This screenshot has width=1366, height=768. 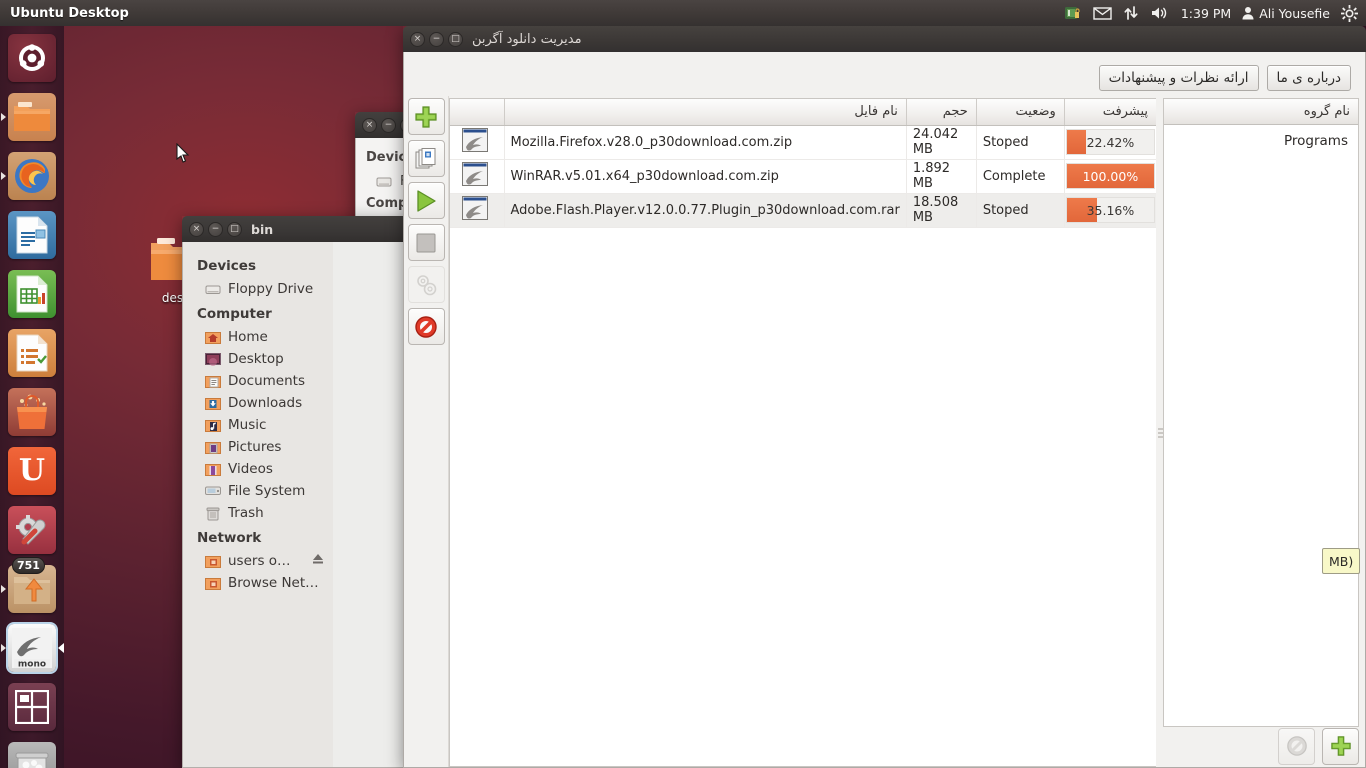 I want to click on system-tray: 1:39 PM Ali Yousefie, so click(x=1215, y=13).